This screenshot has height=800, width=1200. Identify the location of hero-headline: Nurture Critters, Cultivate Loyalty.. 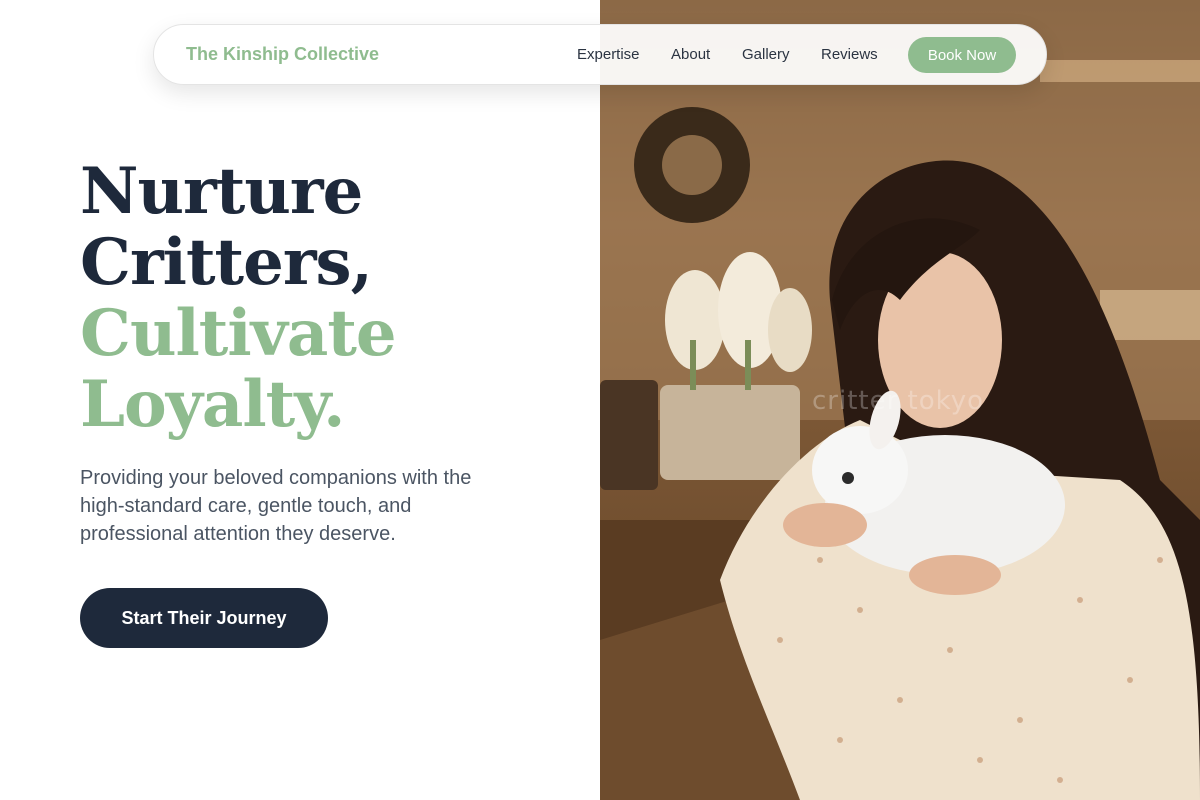
(238, 298).